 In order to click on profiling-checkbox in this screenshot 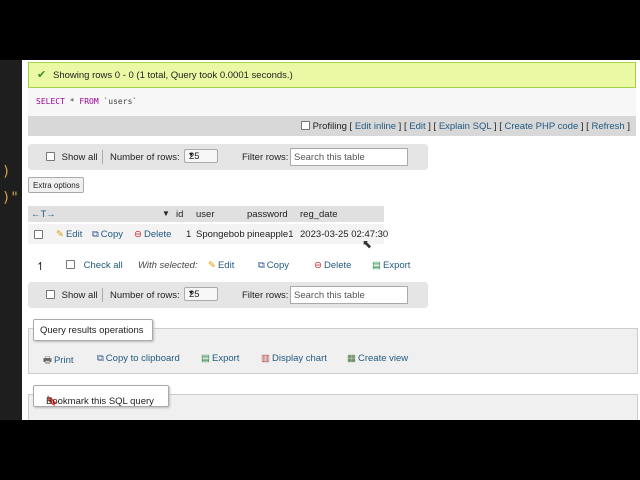, I will do `click(305, 125)`.